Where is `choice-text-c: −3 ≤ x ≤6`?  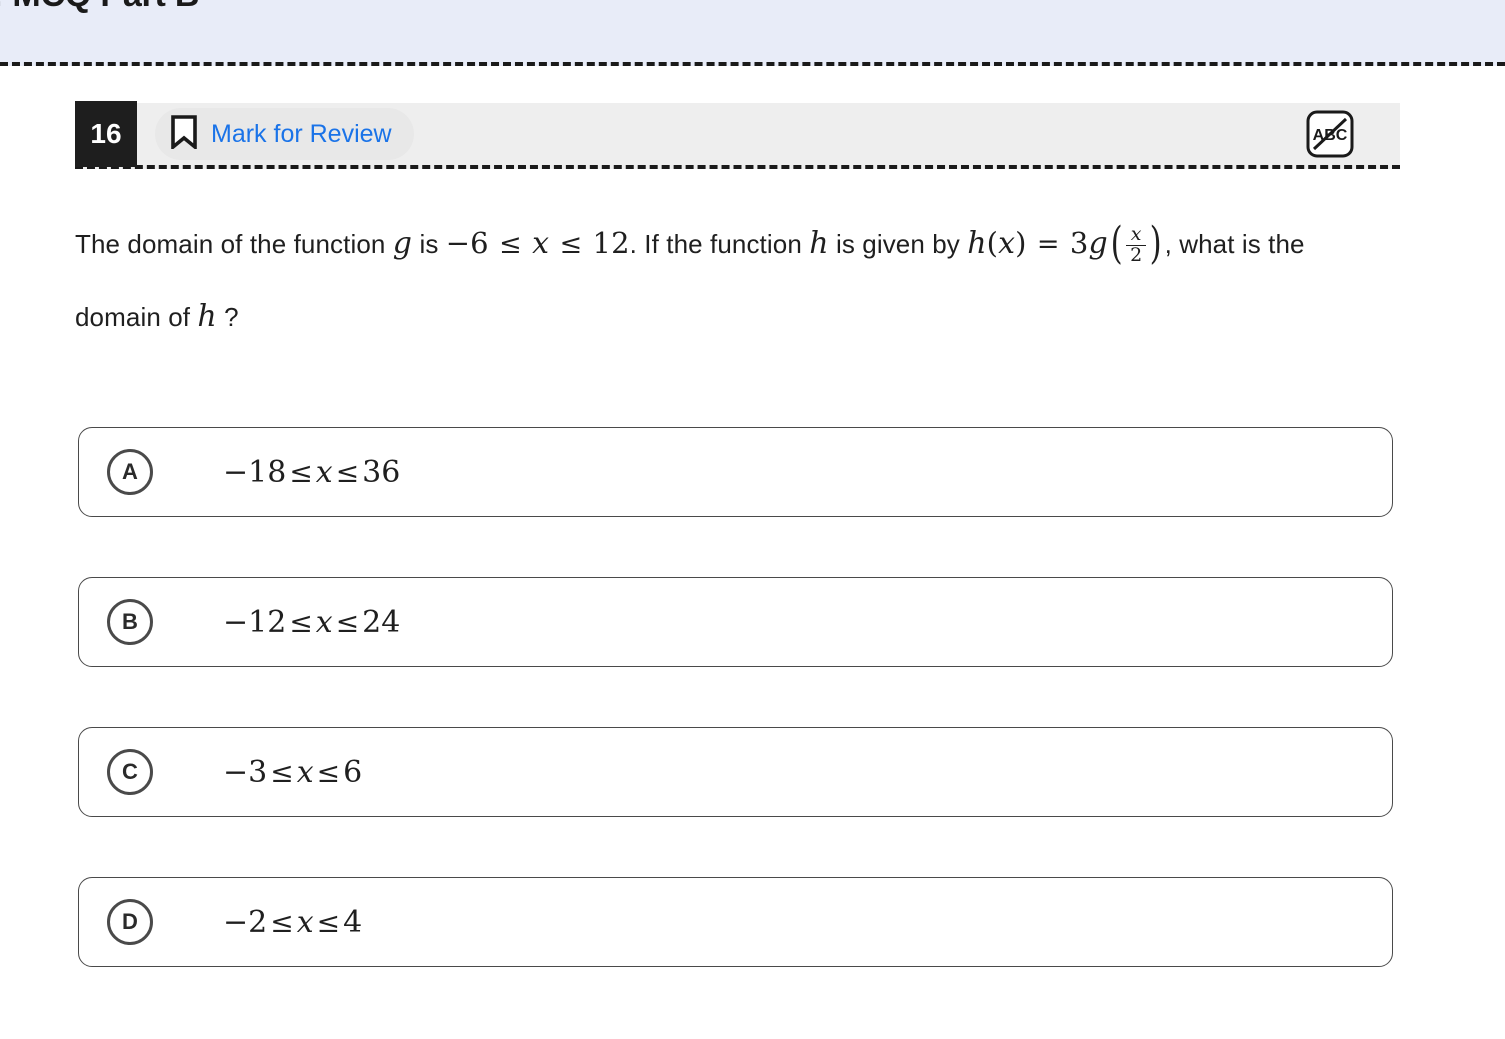
choice-text-c: −3 ≤ x ≤6 is located at coordinates (292, 772).